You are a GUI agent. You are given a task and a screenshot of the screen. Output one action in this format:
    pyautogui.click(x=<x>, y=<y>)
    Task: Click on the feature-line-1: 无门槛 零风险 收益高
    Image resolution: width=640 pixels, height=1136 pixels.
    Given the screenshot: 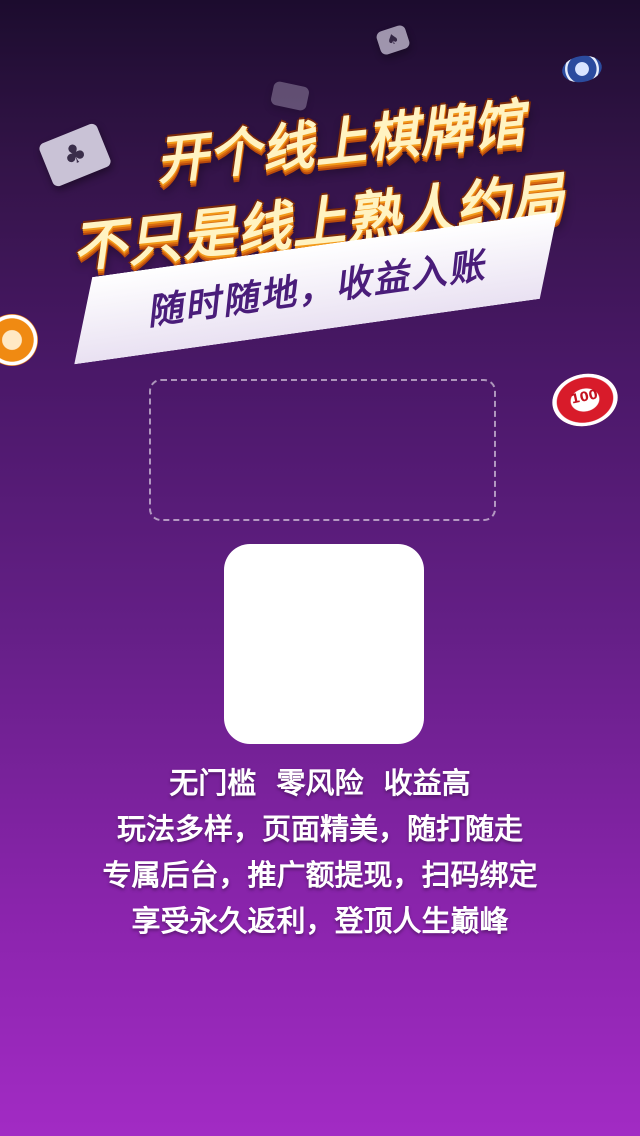 What is the action you would take?
    pyautogui.click(x=320, y=783)
    